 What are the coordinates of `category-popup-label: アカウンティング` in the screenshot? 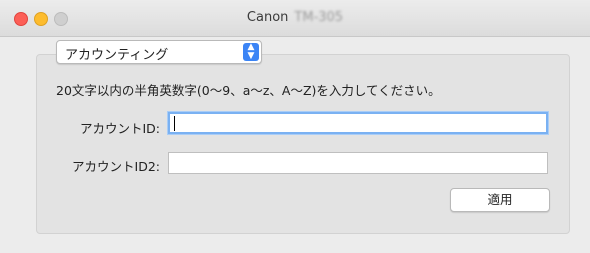 It's located at (117, 55).